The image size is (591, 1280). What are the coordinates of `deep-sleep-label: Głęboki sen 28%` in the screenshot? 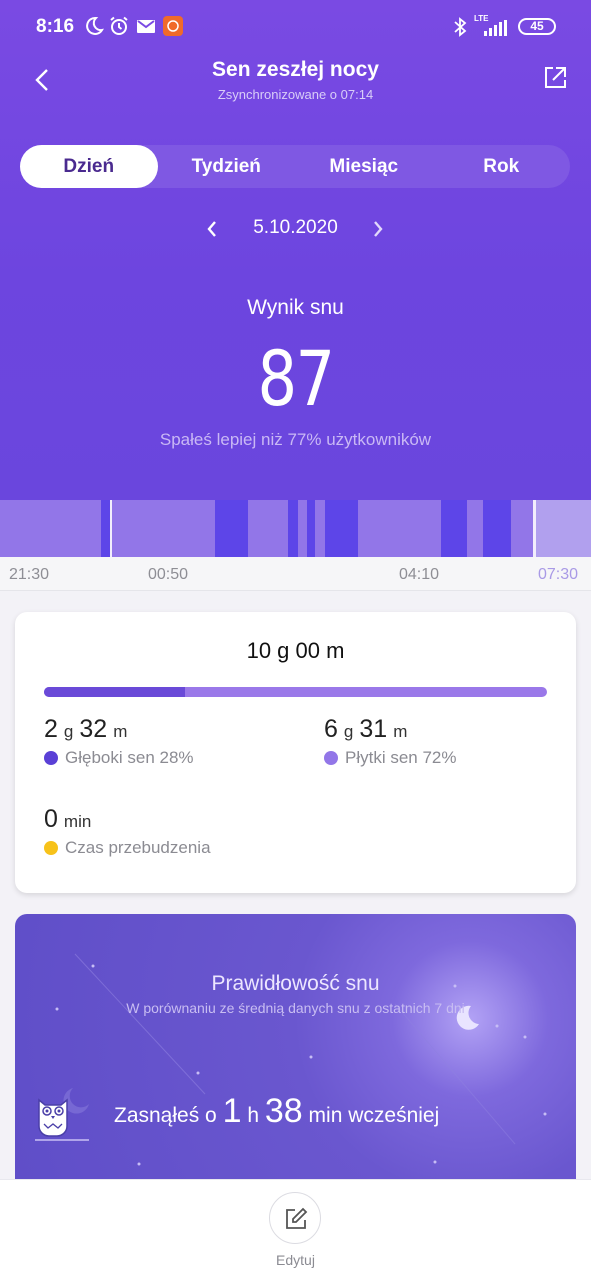 It's located at (129, 757).